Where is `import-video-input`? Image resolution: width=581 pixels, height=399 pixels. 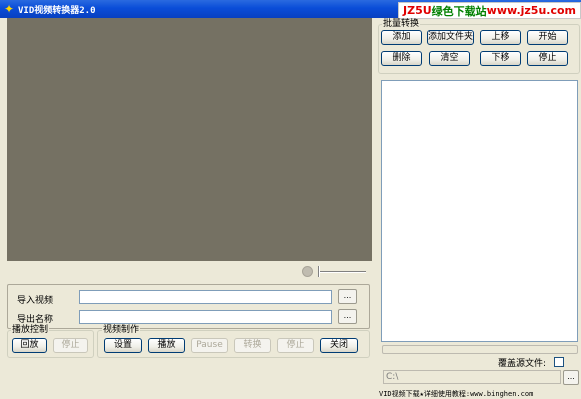
import-video-input is located at coordinates (205, 297).